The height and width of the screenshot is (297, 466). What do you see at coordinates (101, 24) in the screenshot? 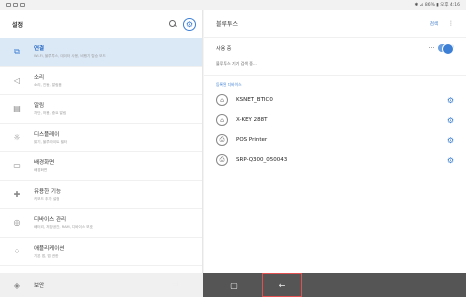
I see `settings-header: 설정 ⚙` at bounding box center [101, 24].